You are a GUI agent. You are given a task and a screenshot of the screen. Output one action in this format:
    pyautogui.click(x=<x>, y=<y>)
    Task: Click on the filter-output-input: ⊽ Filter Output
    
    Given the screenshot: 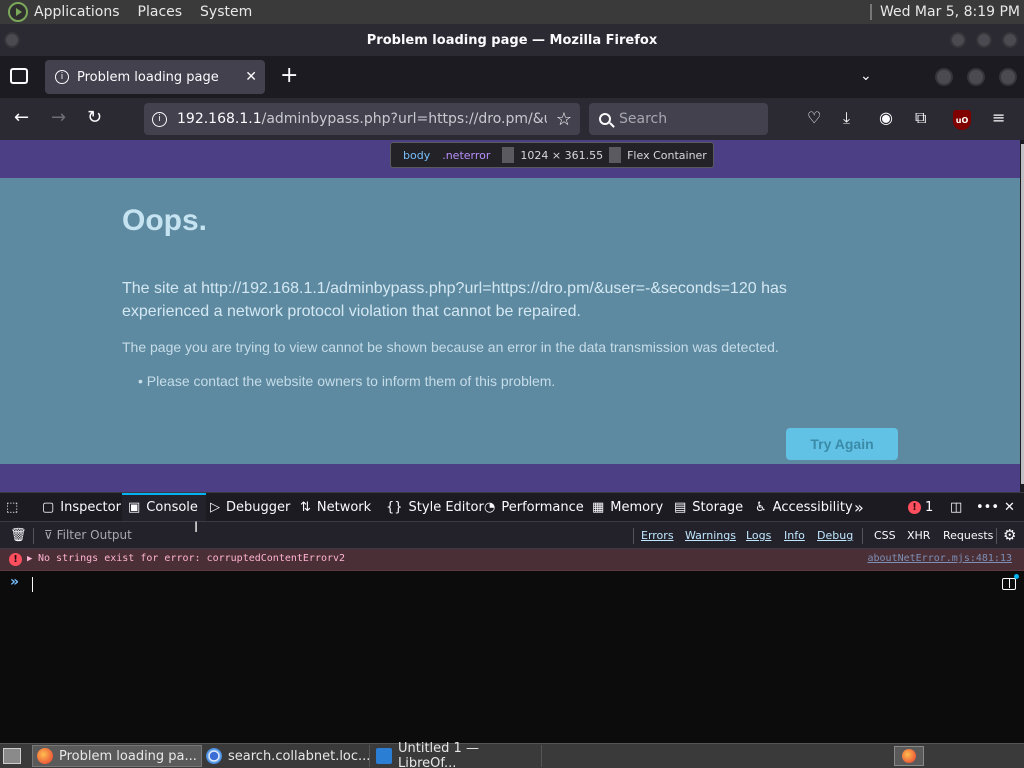 What is the action you would take?
    pyautogui.click(x=88, y=535)
    